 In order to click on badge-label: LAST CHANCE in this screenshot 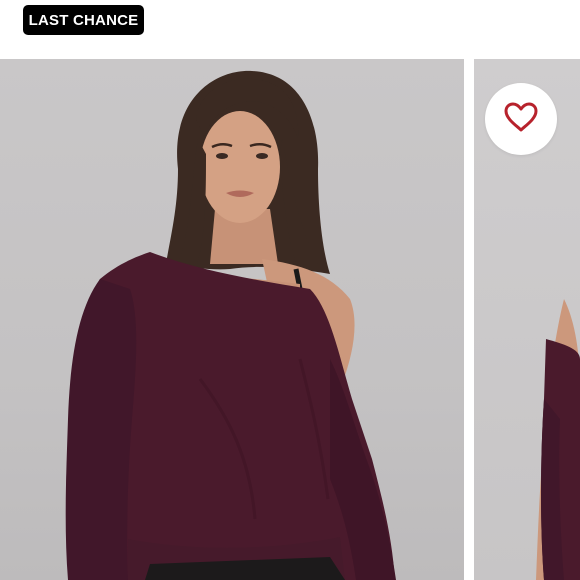, I will do `click(83, 20)`.